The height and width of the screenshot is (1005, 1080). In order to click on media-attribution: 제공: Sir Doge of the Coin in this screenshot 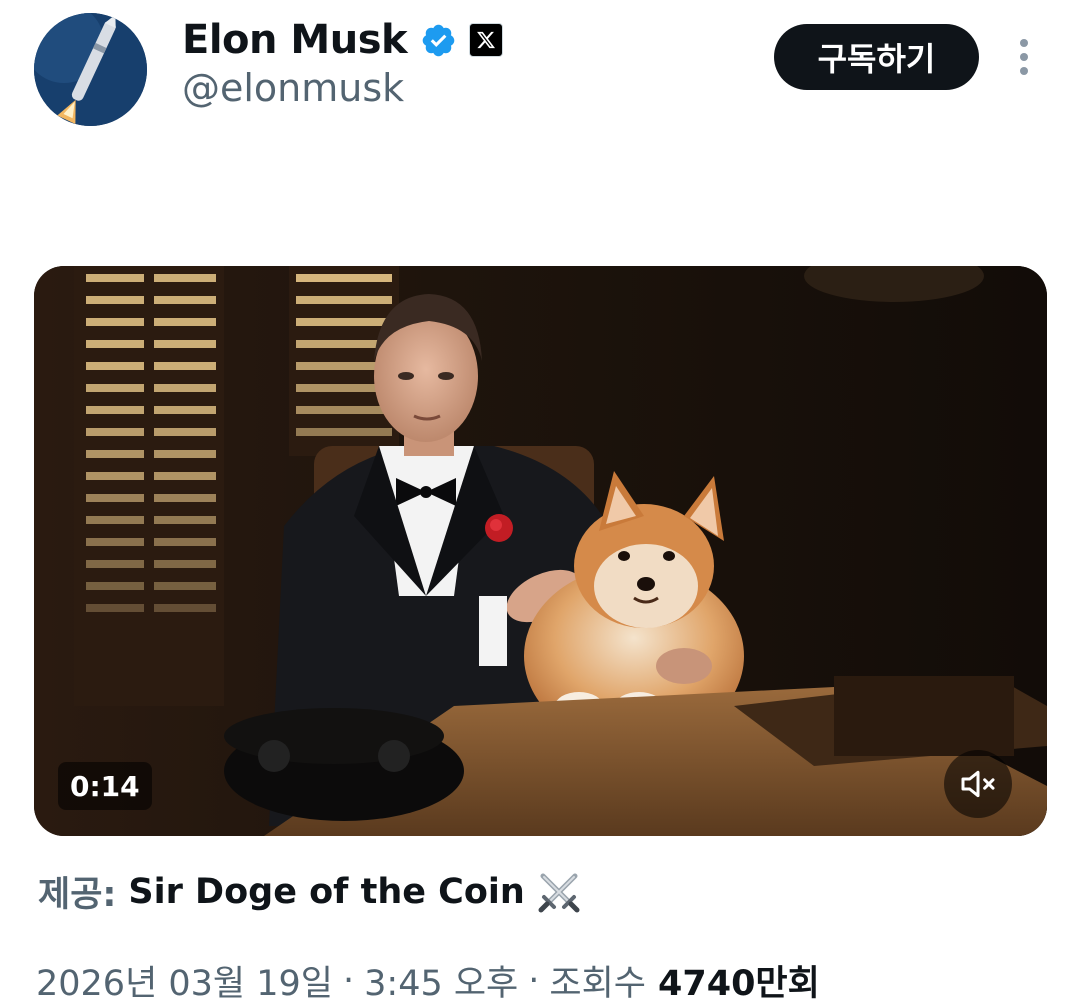, I will do `click(310, 891)`.